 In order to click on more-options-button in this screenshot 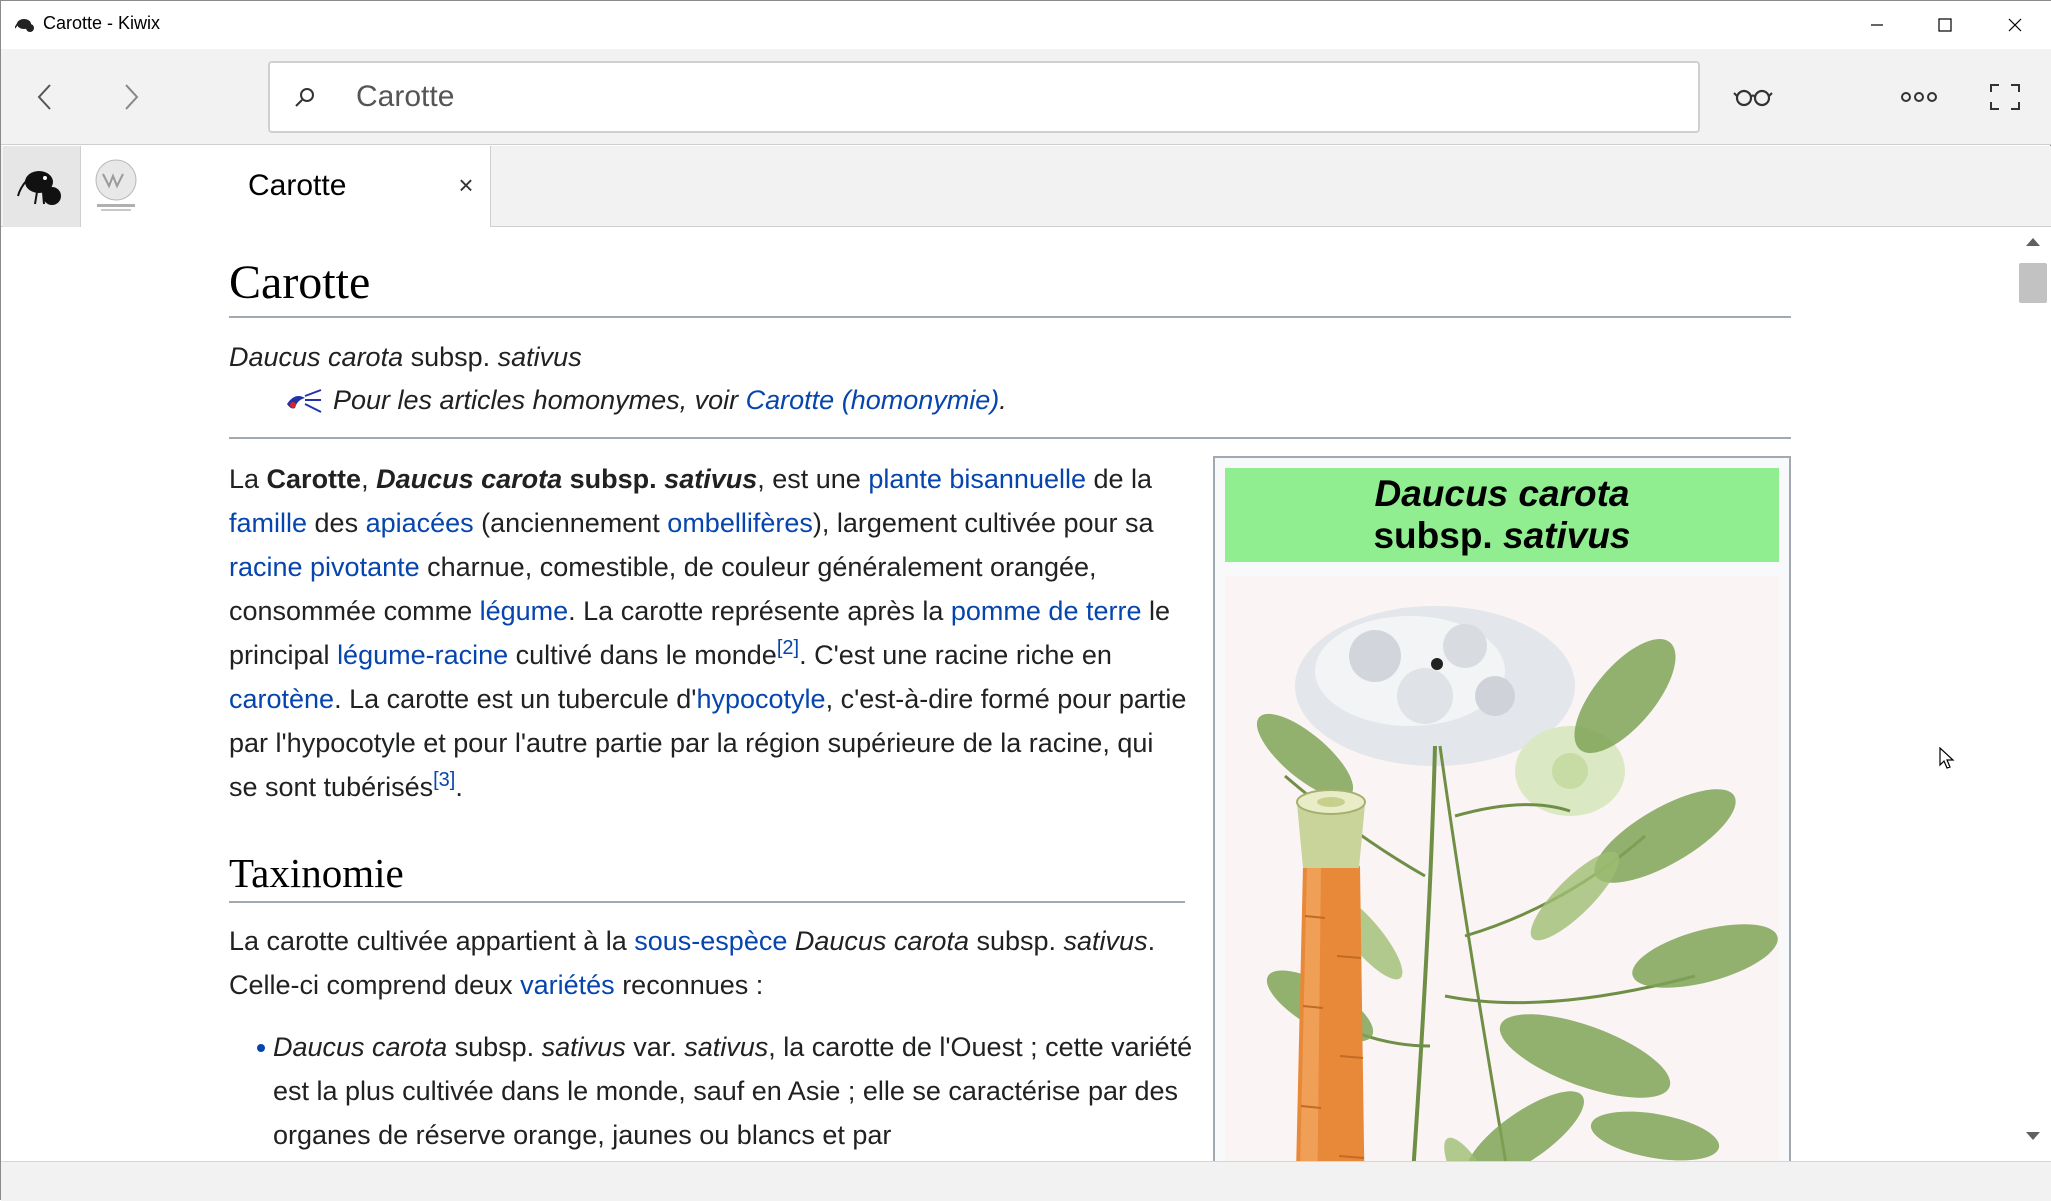, I will do `click(1919, 97)`.